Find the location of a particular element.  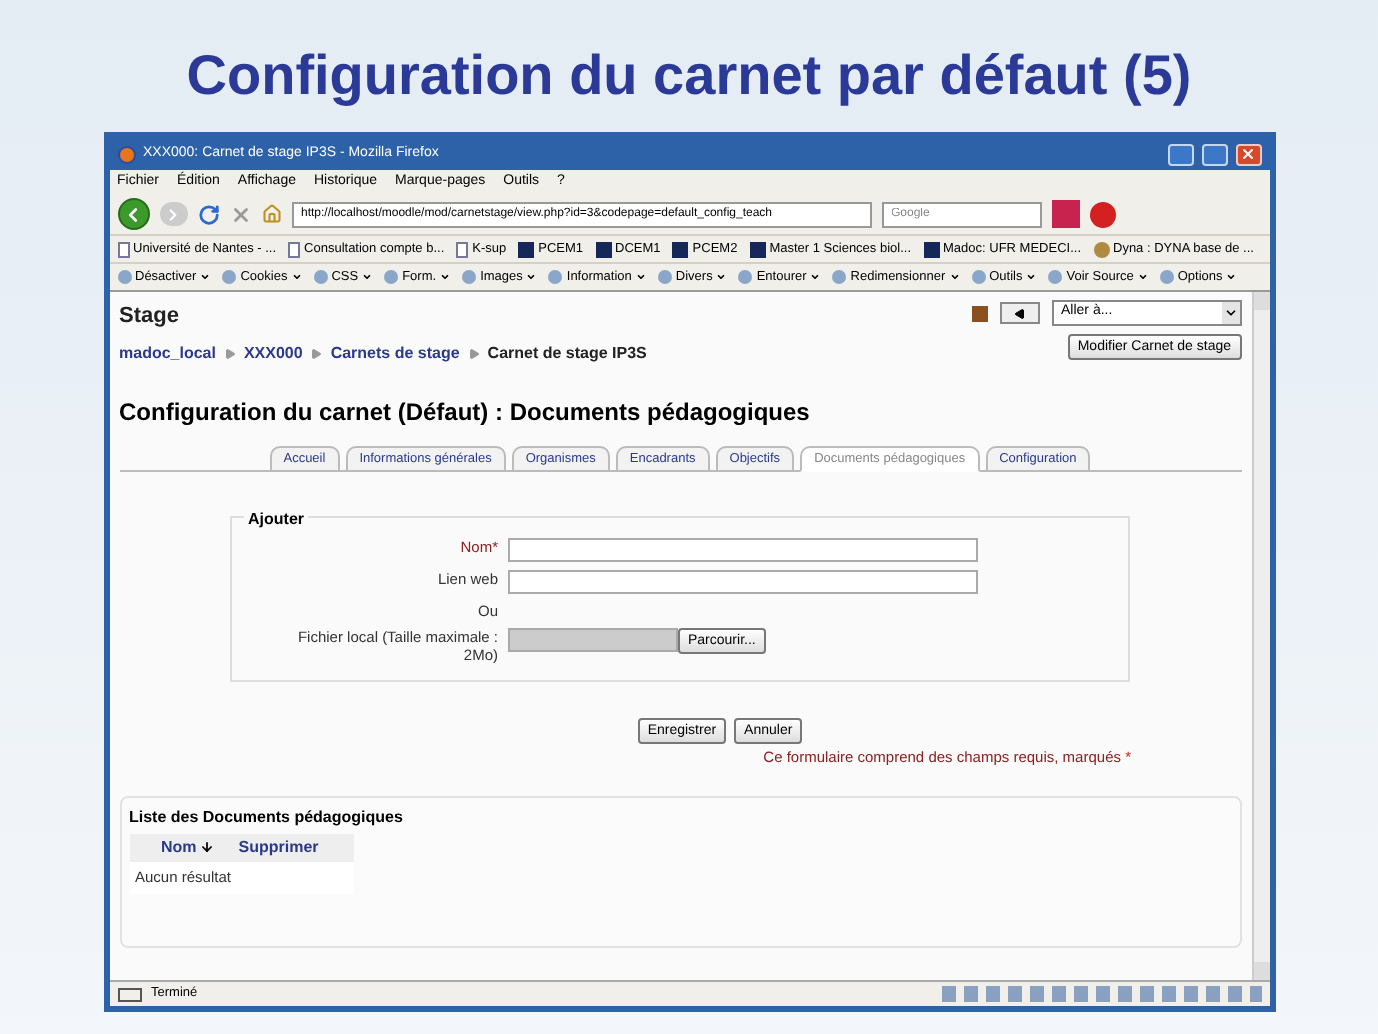

status-bar-icon is located at coordinates (129, 994).